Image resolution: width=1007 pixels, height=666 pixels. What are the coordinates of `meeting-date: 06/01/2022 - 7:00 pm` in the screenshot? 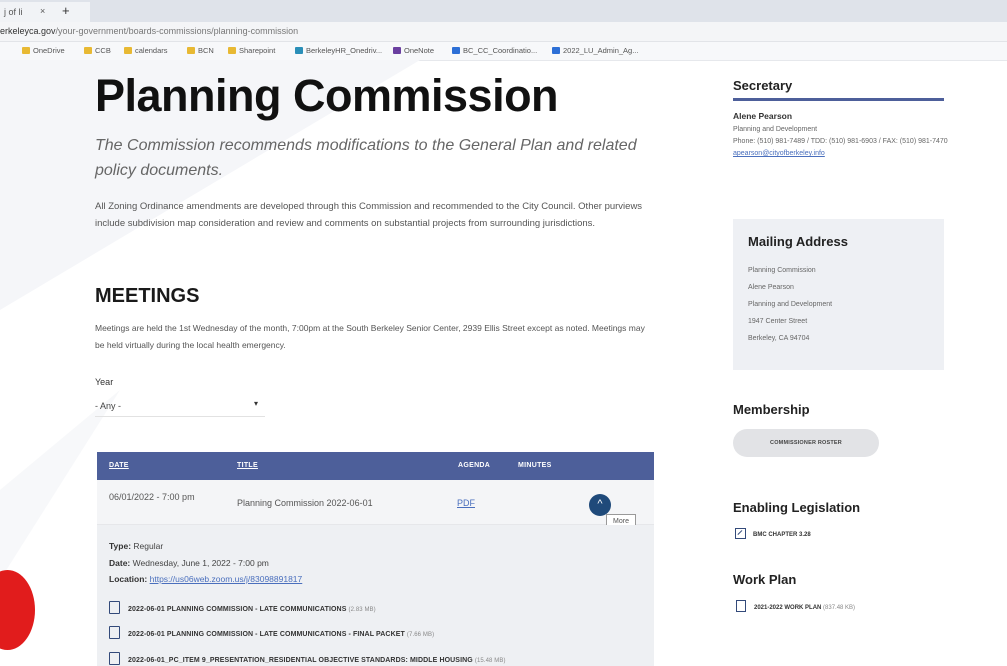 It's located at (152, 497).